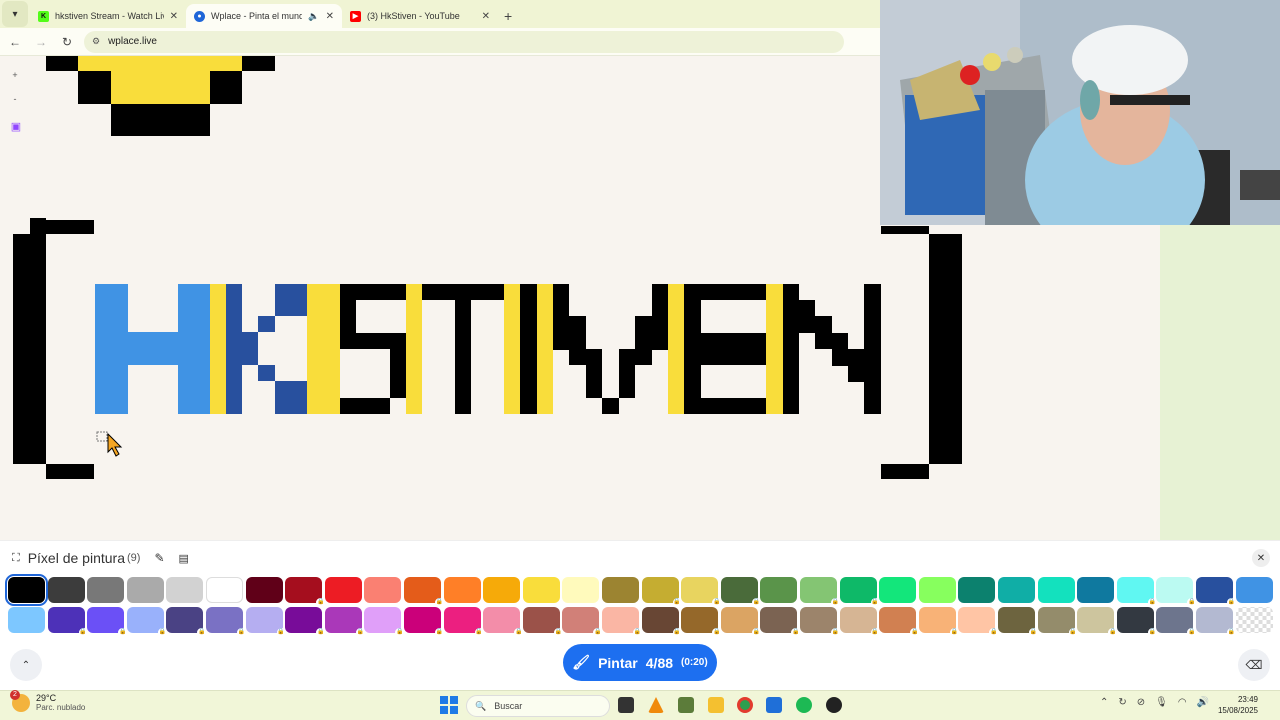  I want to click on back-arrow-icon: ←, so click(15, 42).